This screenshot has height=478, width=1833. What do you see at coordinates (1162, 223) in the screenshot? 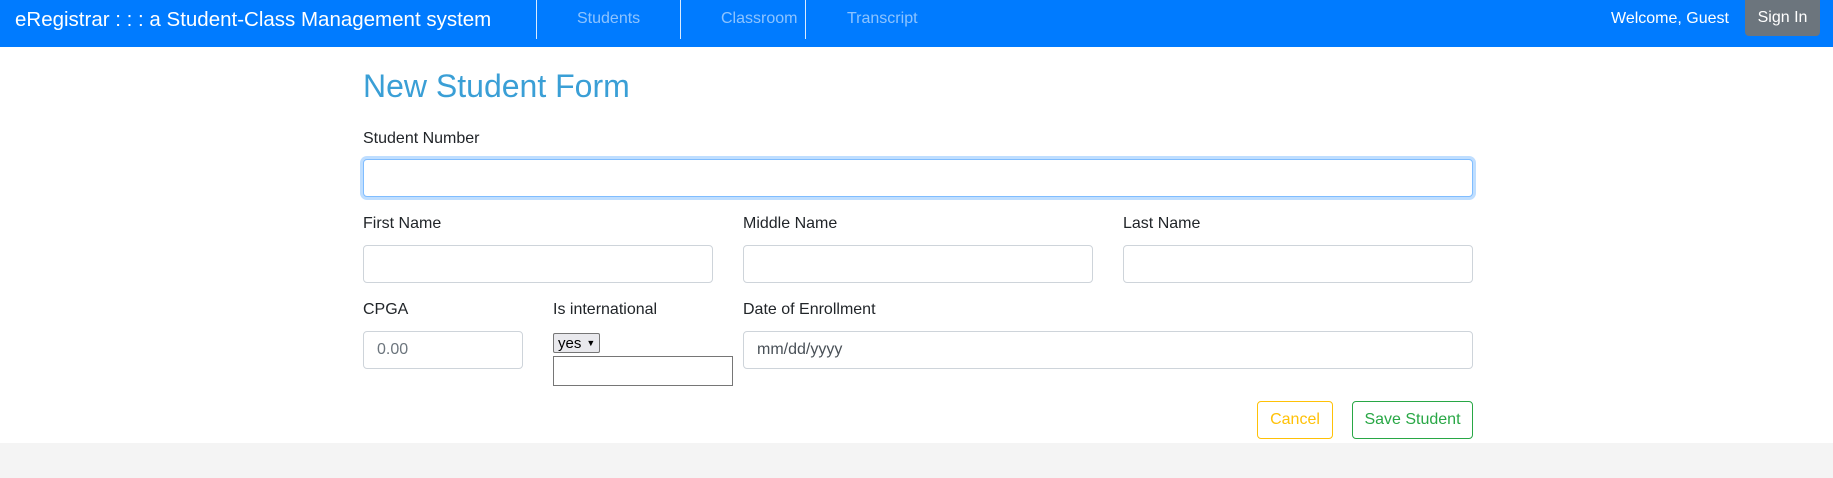
I see `last-name-label: Last Name` at bounding box center [1162, 223].